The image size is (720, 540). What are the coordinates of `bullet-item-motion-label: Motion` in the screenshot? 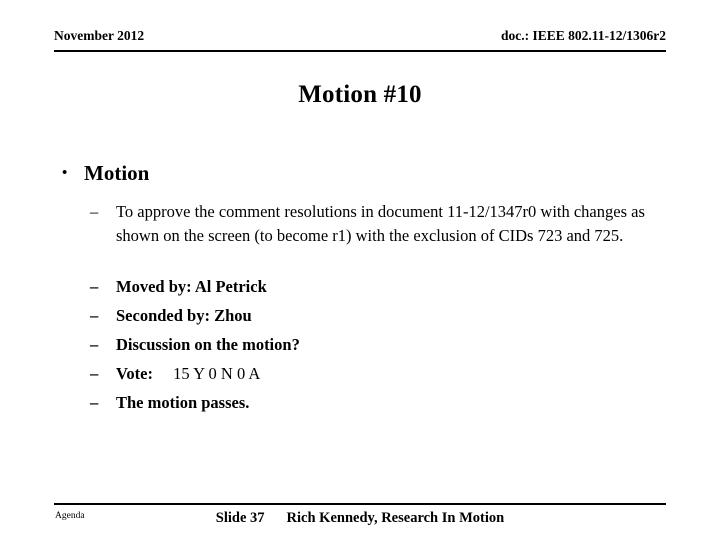 It's located at (117, 173).